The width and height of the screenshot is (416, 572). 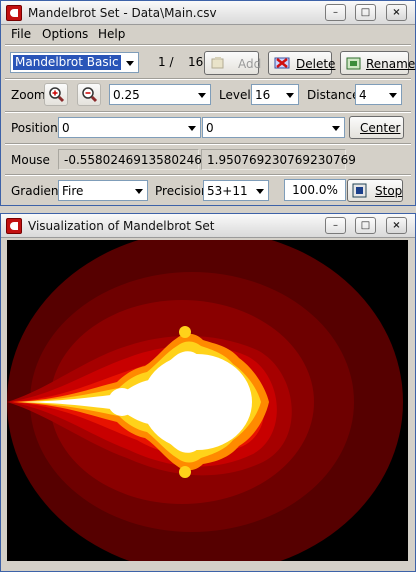 I want to click on add-label: Add, so click(x=250, y=64).